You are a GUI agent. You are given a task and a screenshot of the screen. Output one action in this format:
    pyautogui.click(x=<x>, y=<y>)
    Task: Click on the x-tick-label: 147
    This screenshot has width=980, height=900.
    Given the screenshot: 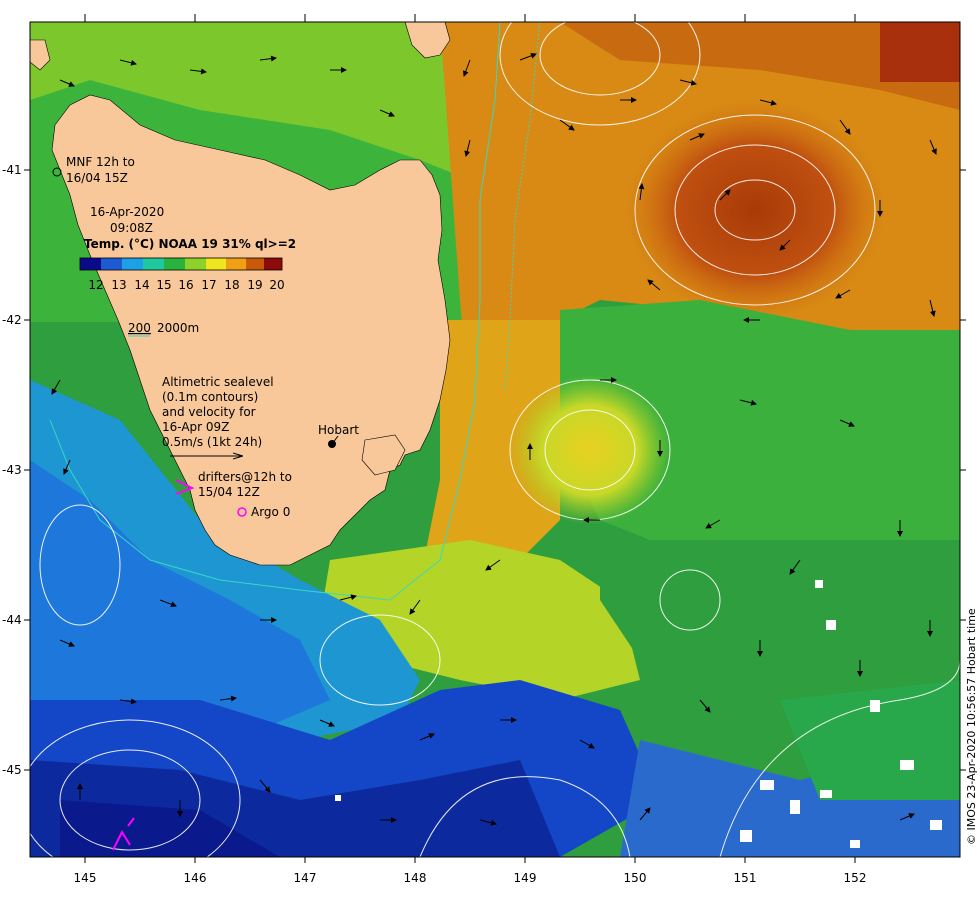 What is the action you would take?
    pyautogui.click(x=305, y=878)
    